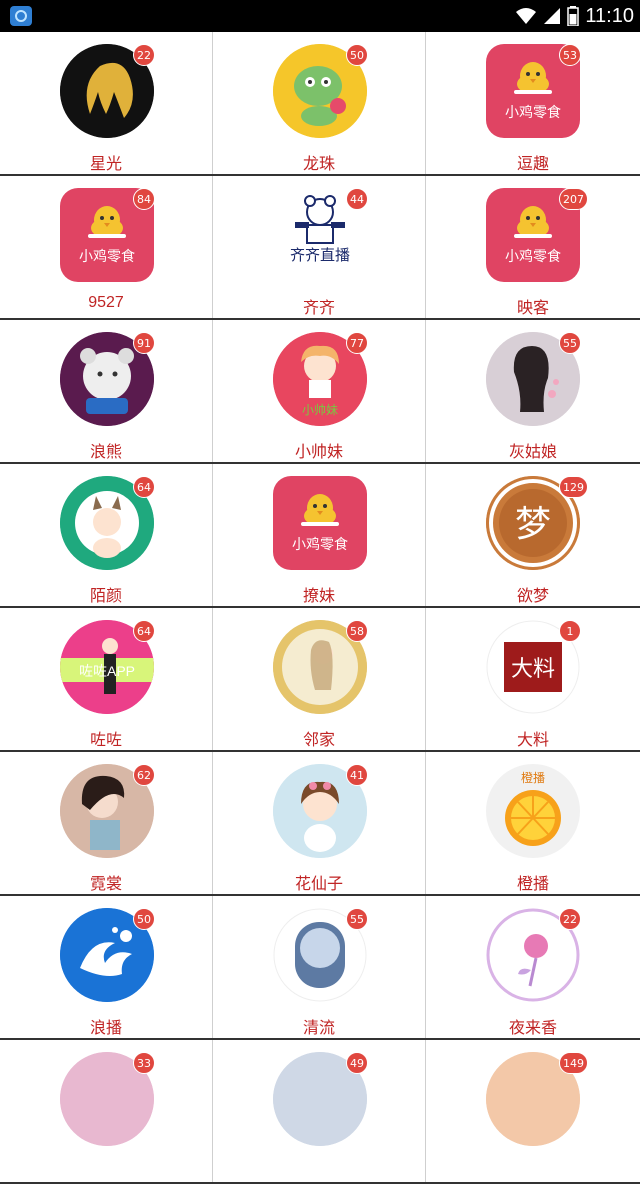 The height and width of the screenshot is (1184, 640). I want to click on app-tile: 小鸡零食 53 逗趣, so click(533, 103).